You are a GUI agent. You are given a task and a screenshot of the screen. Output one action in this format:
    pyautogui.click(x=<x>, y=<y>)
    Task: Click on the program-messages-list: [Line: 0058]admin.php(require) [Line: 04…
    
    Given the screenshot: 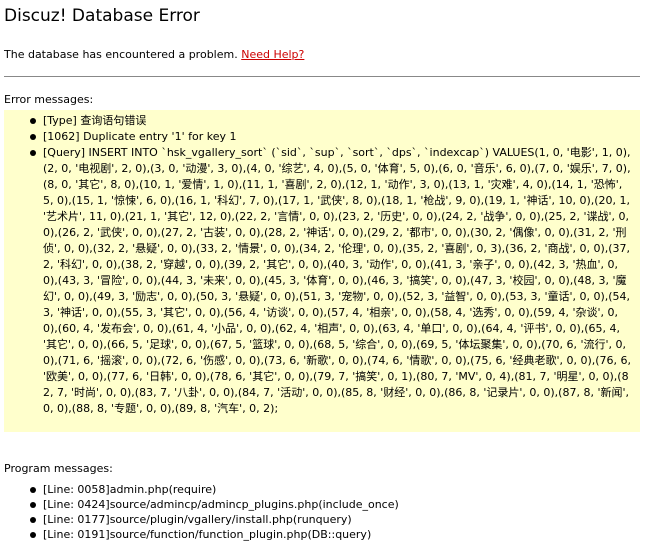 What is the action you would take?
    pyautogui.click(x=330, y=512)
    